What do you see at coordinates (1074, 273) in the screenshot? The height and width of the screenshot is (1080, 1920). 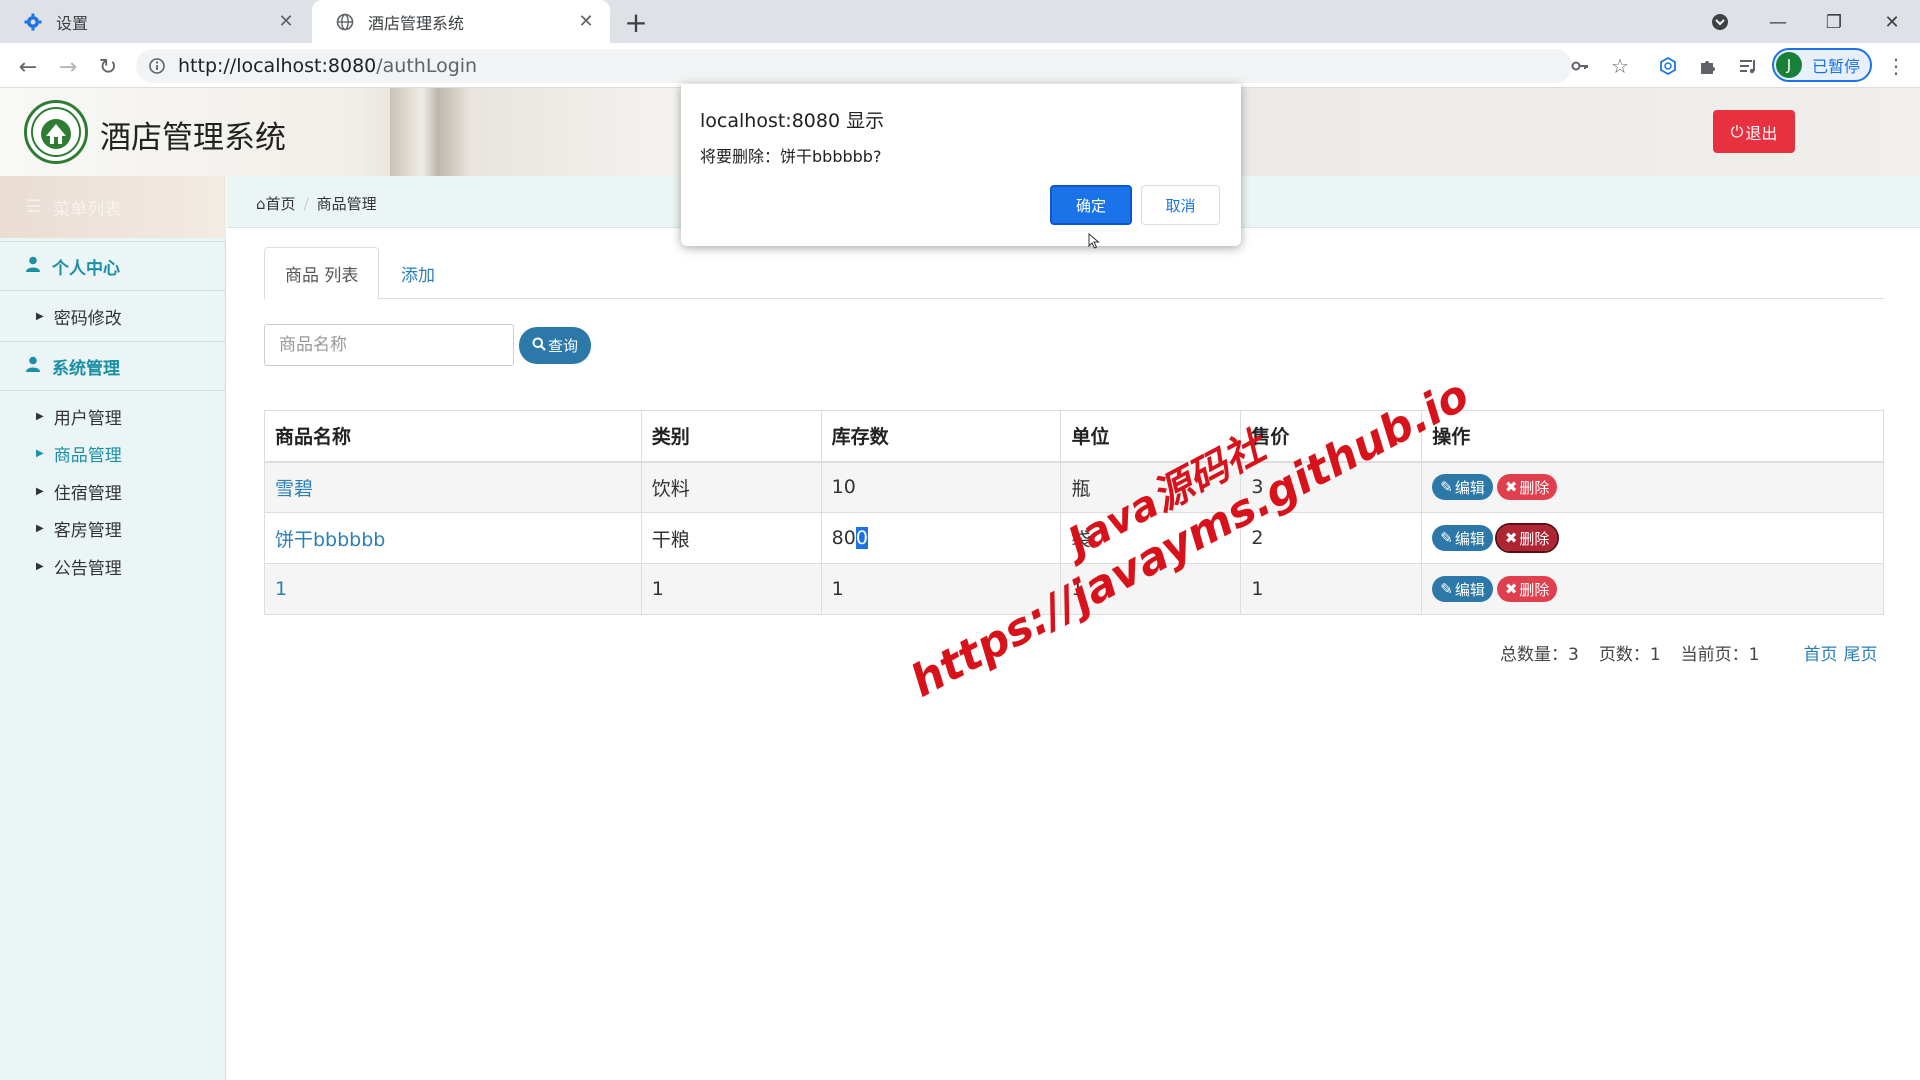 I see `content-tabs` at bounding box center [1074, 273].